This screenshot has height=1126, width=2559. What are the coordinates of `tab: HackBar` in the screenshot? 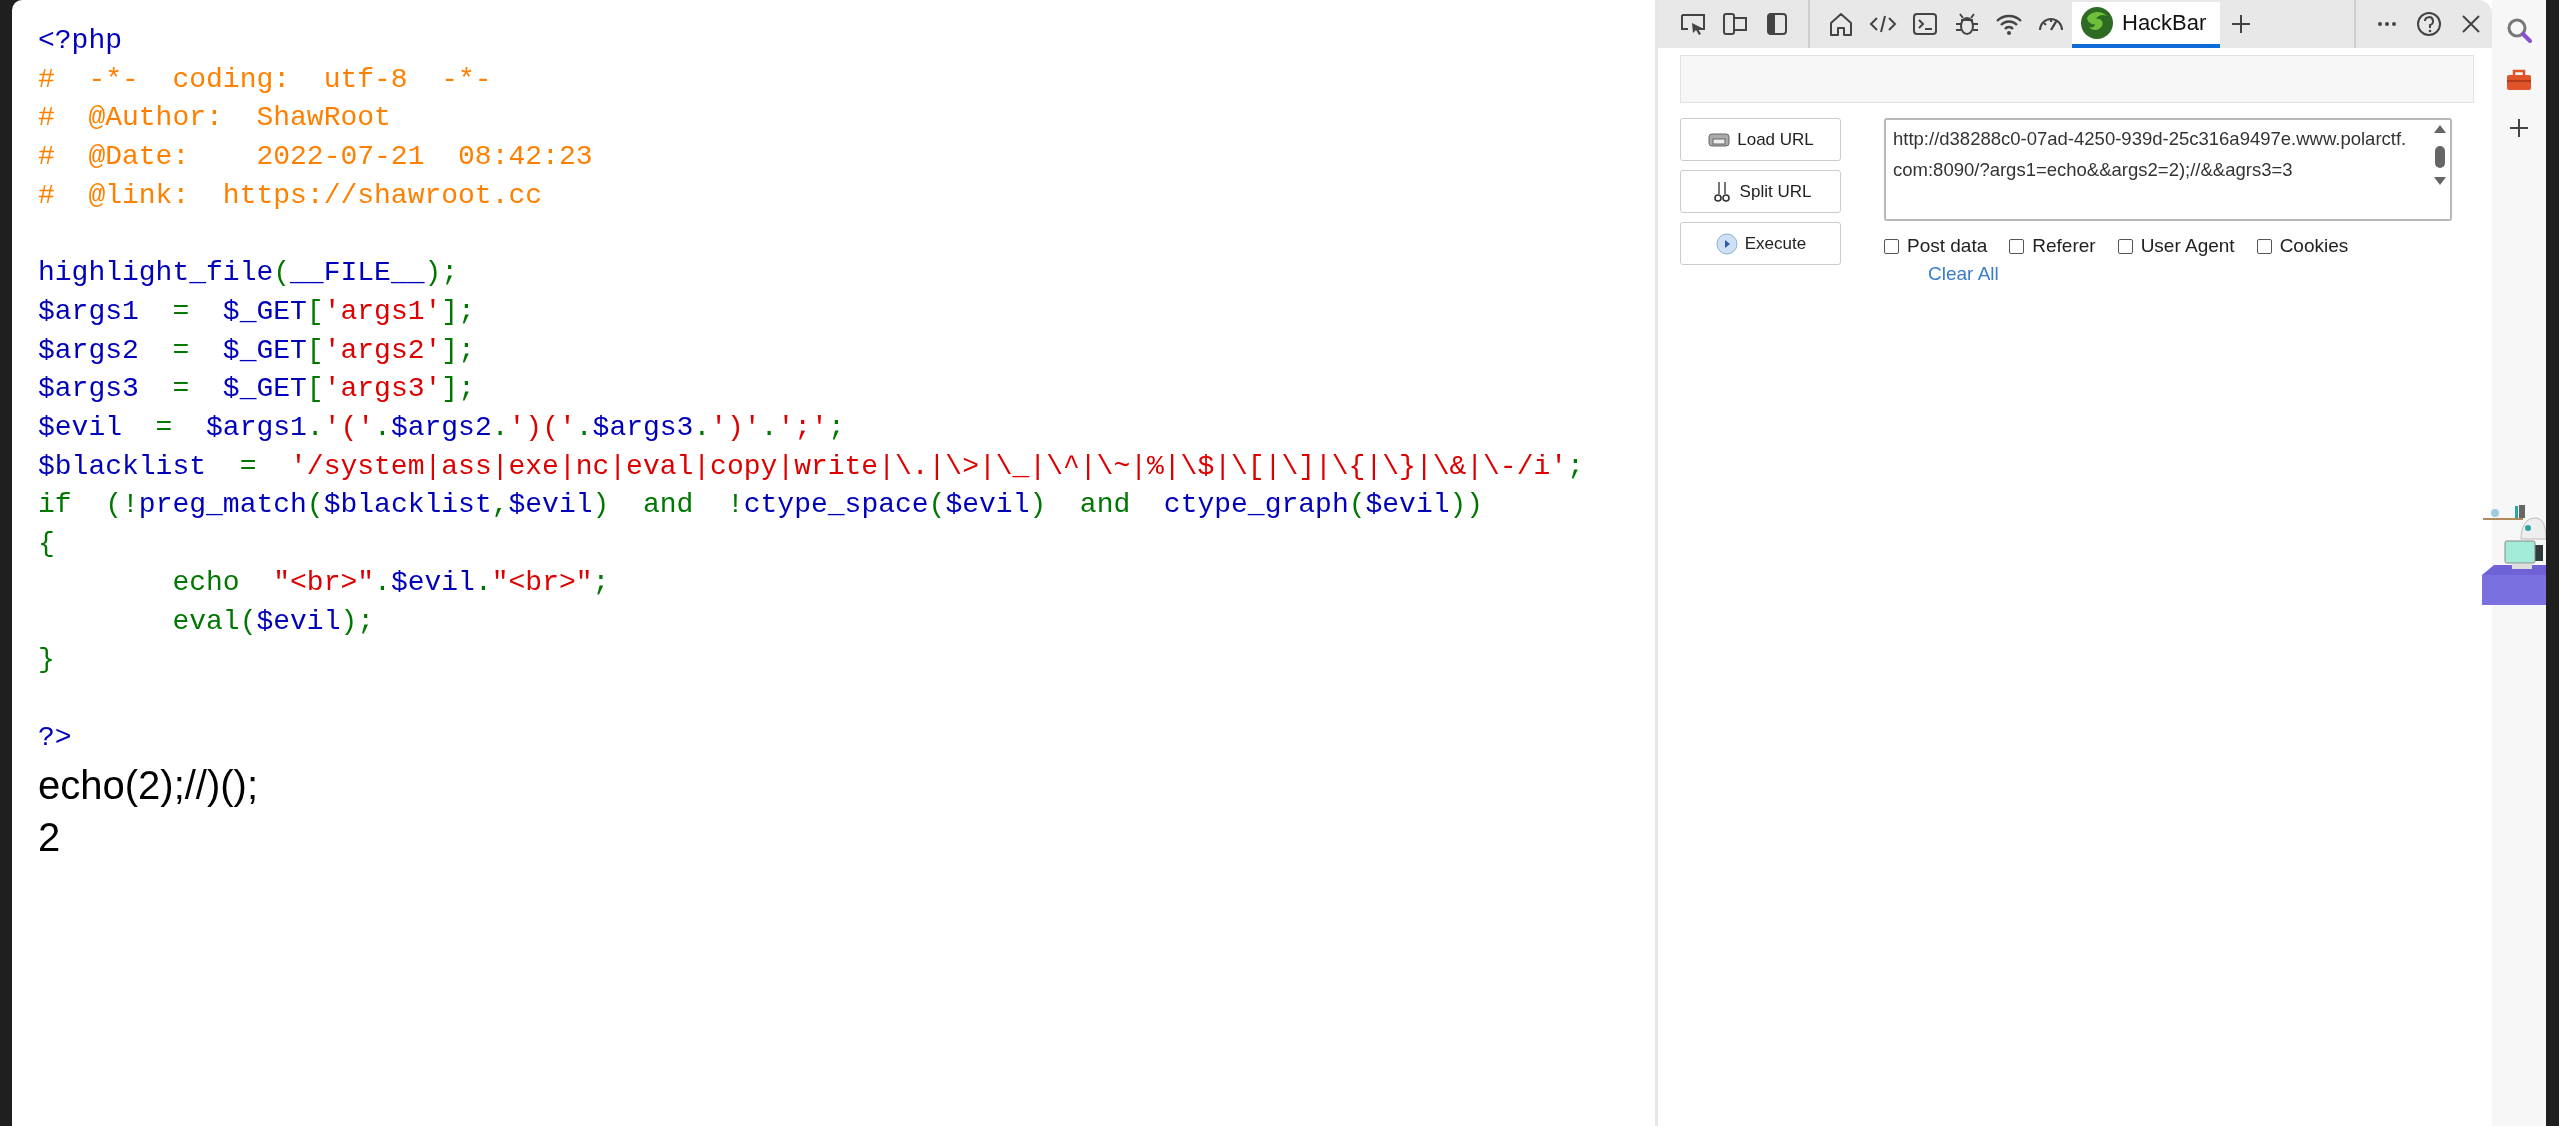 It's located at (2146, 25).